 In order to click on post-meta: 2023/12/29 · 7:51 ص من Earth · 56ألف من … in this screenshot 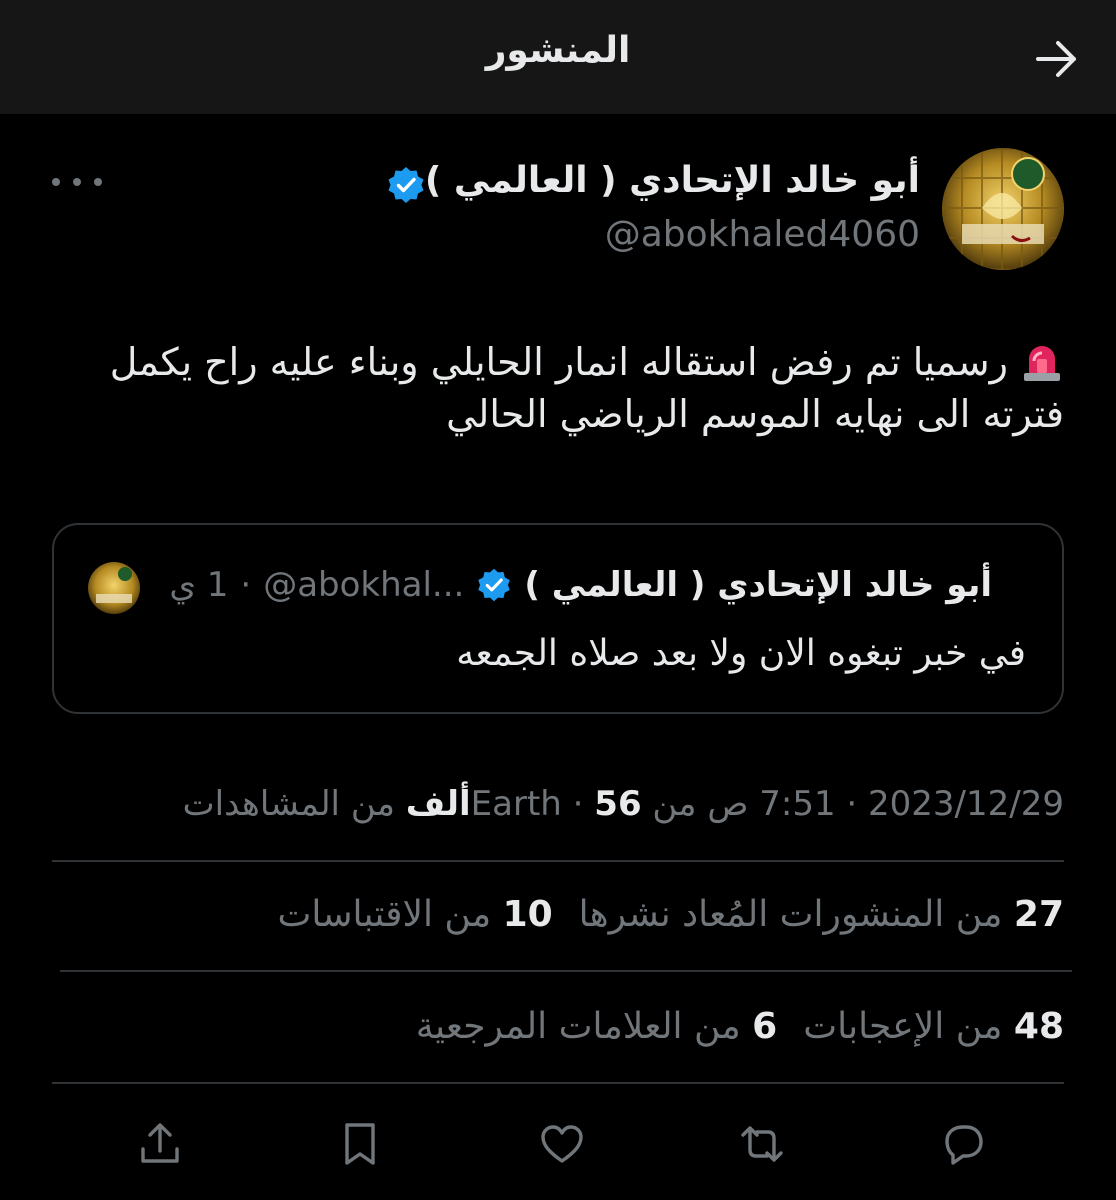, I will do `click(623, 804)`.